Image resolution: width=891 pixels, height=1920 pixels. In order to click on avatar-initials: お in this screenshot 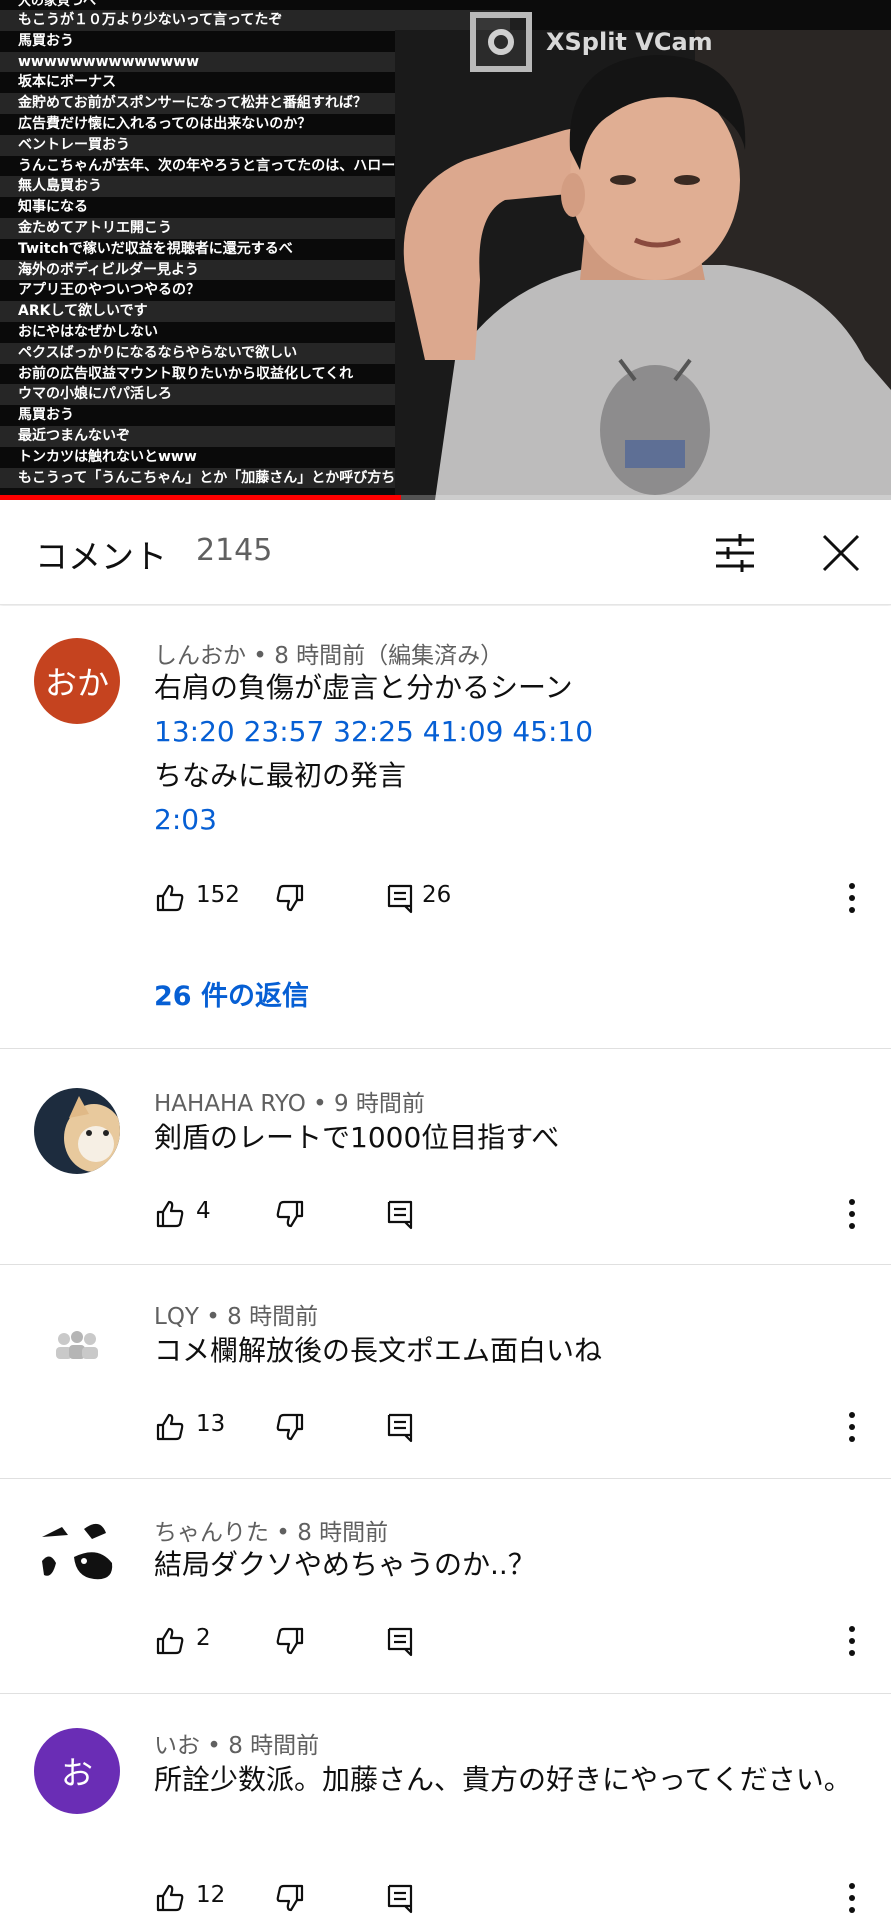, I will do `click(76, 1773)`.